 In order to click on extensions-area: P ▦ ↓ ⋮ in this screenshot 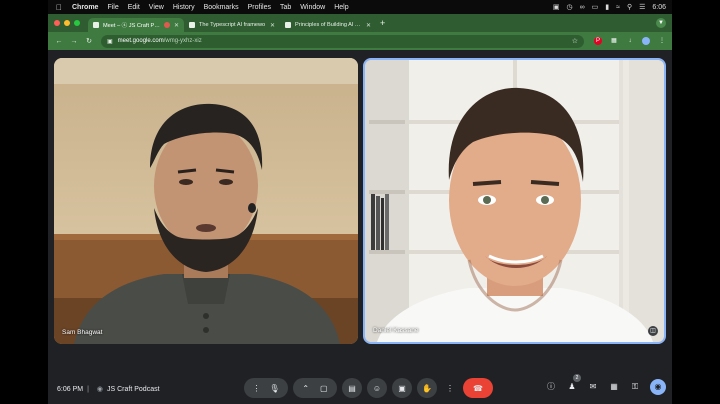, I will do `click(630, 41)`.